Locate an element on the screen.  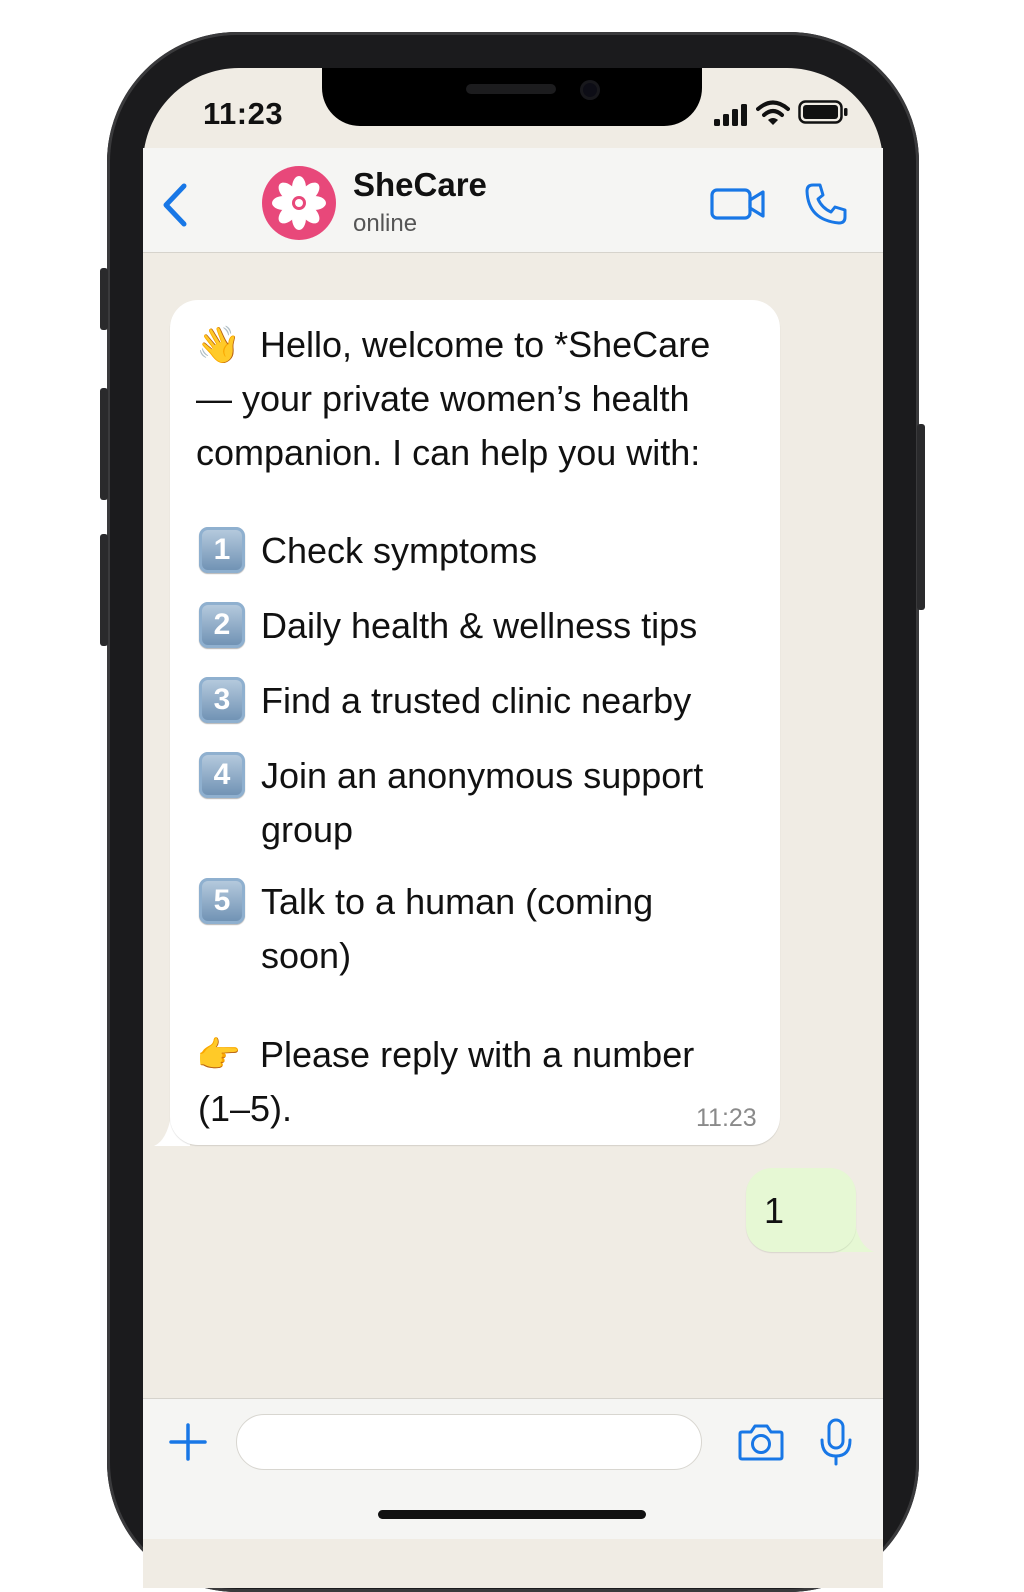
mute-switch is located at coordinates (104, 299).